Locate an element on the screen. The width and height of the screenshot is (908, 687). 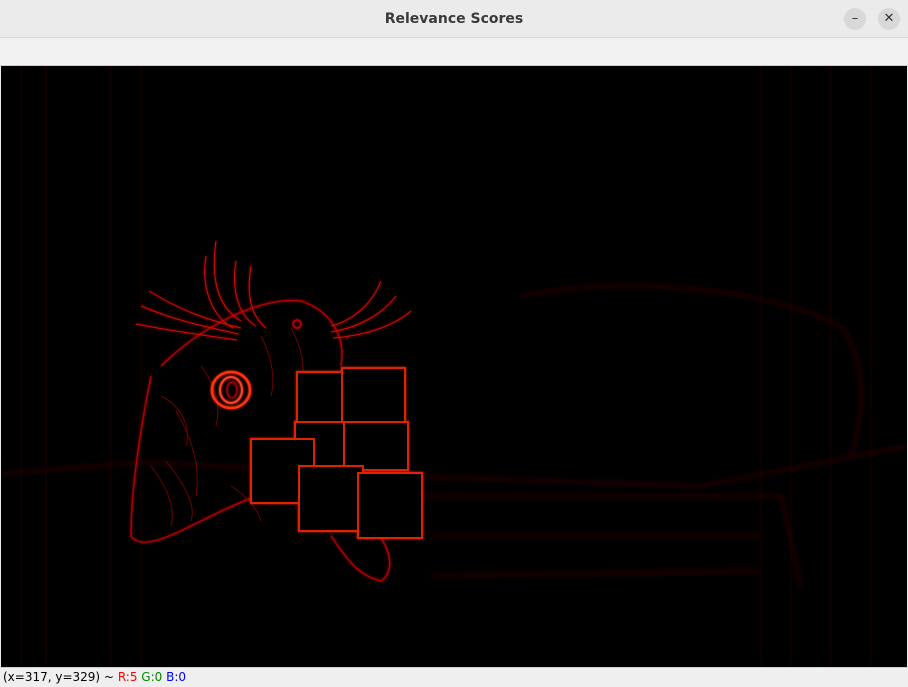
title-bar: Relevance Scores – ✕ is located at coordinates (454, 19).